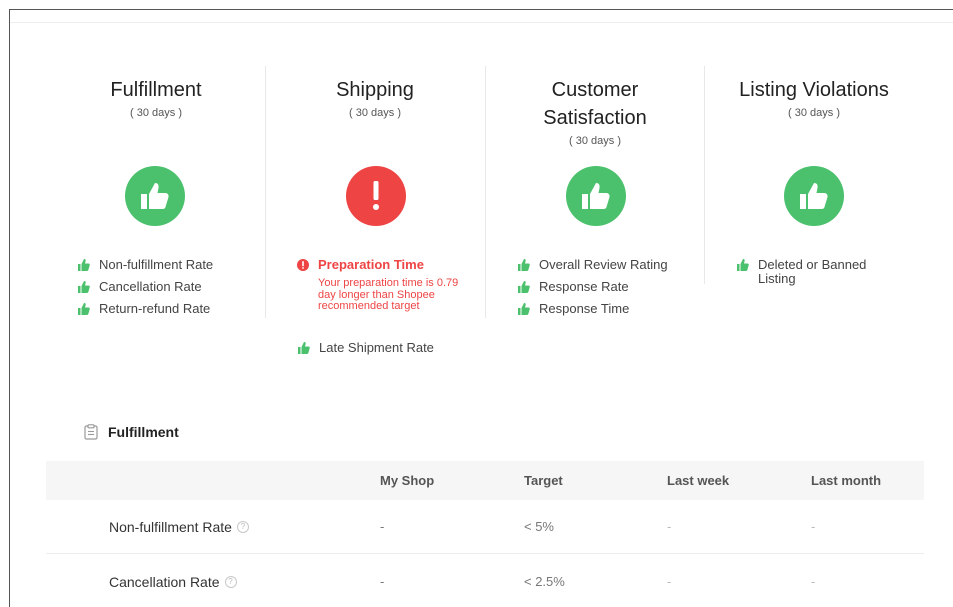 This screenshot has width=953, height=607. What do you see at coordinates (144, 309) in the screenshot?
I see `metric-return-refund-rate: Return-refund Rate` at bounding box center [144, 309].